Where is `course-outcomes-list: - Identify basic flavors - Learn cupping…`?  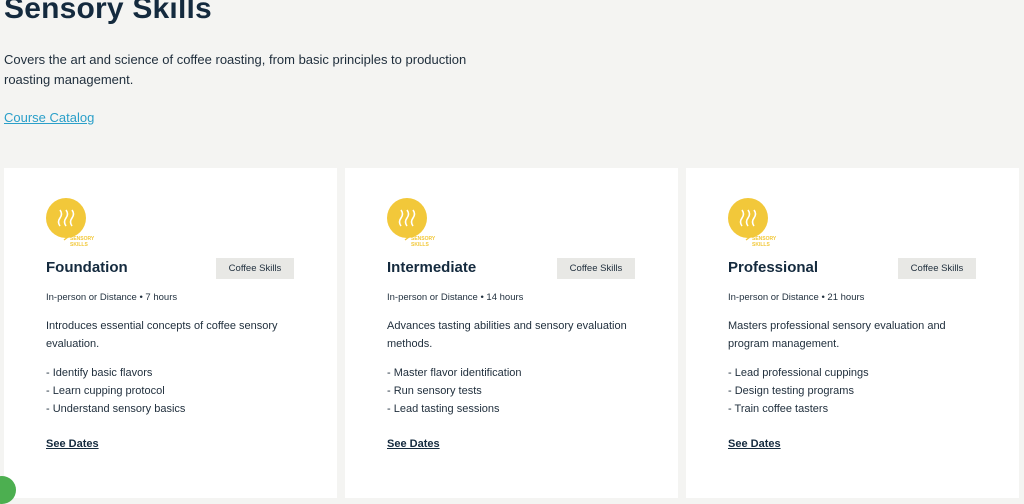 course-outcomes-list: - Identify basic flavors - Learn cupping… is located at coordinates (115, 391).